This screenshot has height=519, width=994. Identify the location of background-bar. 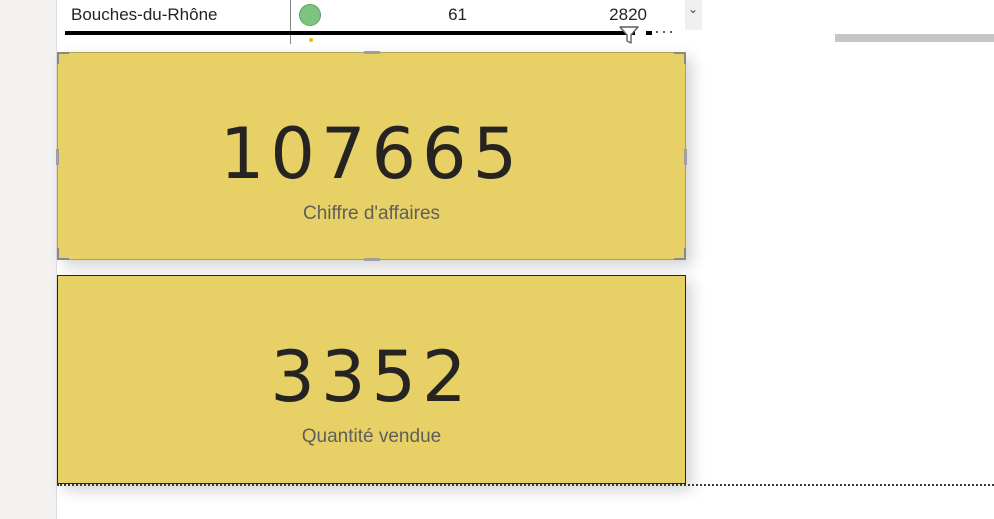
(914, 38).